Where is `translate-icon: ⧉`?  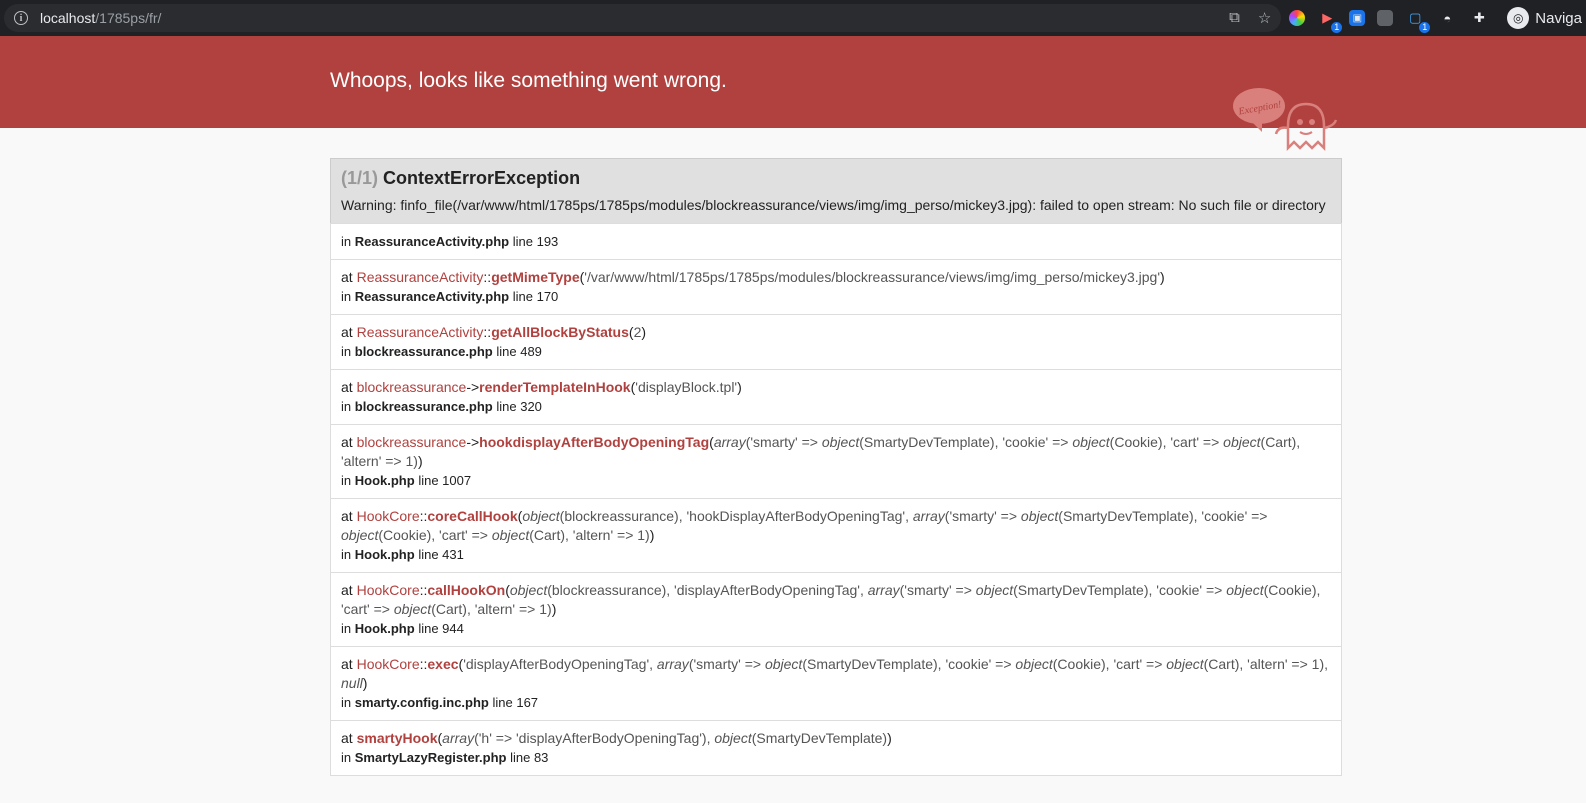
translate-icon: ⧉ is located at coordinates (1234, 18).